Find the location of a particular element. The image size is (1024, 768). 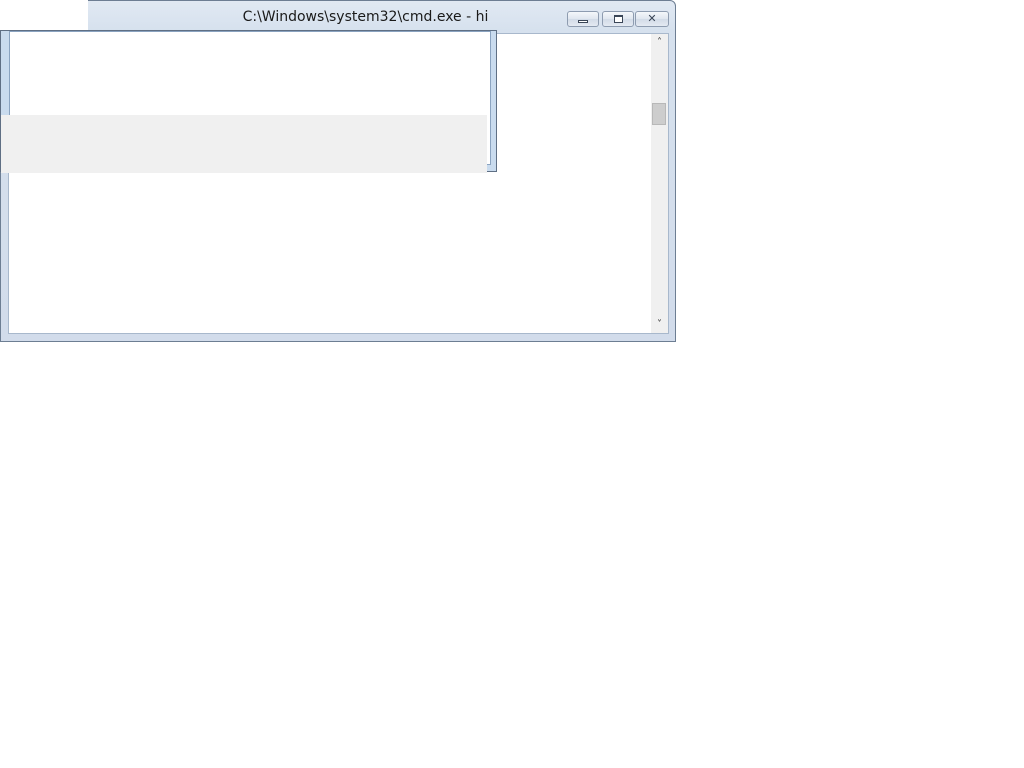

minimize-button is located at coordinates (583, 19).